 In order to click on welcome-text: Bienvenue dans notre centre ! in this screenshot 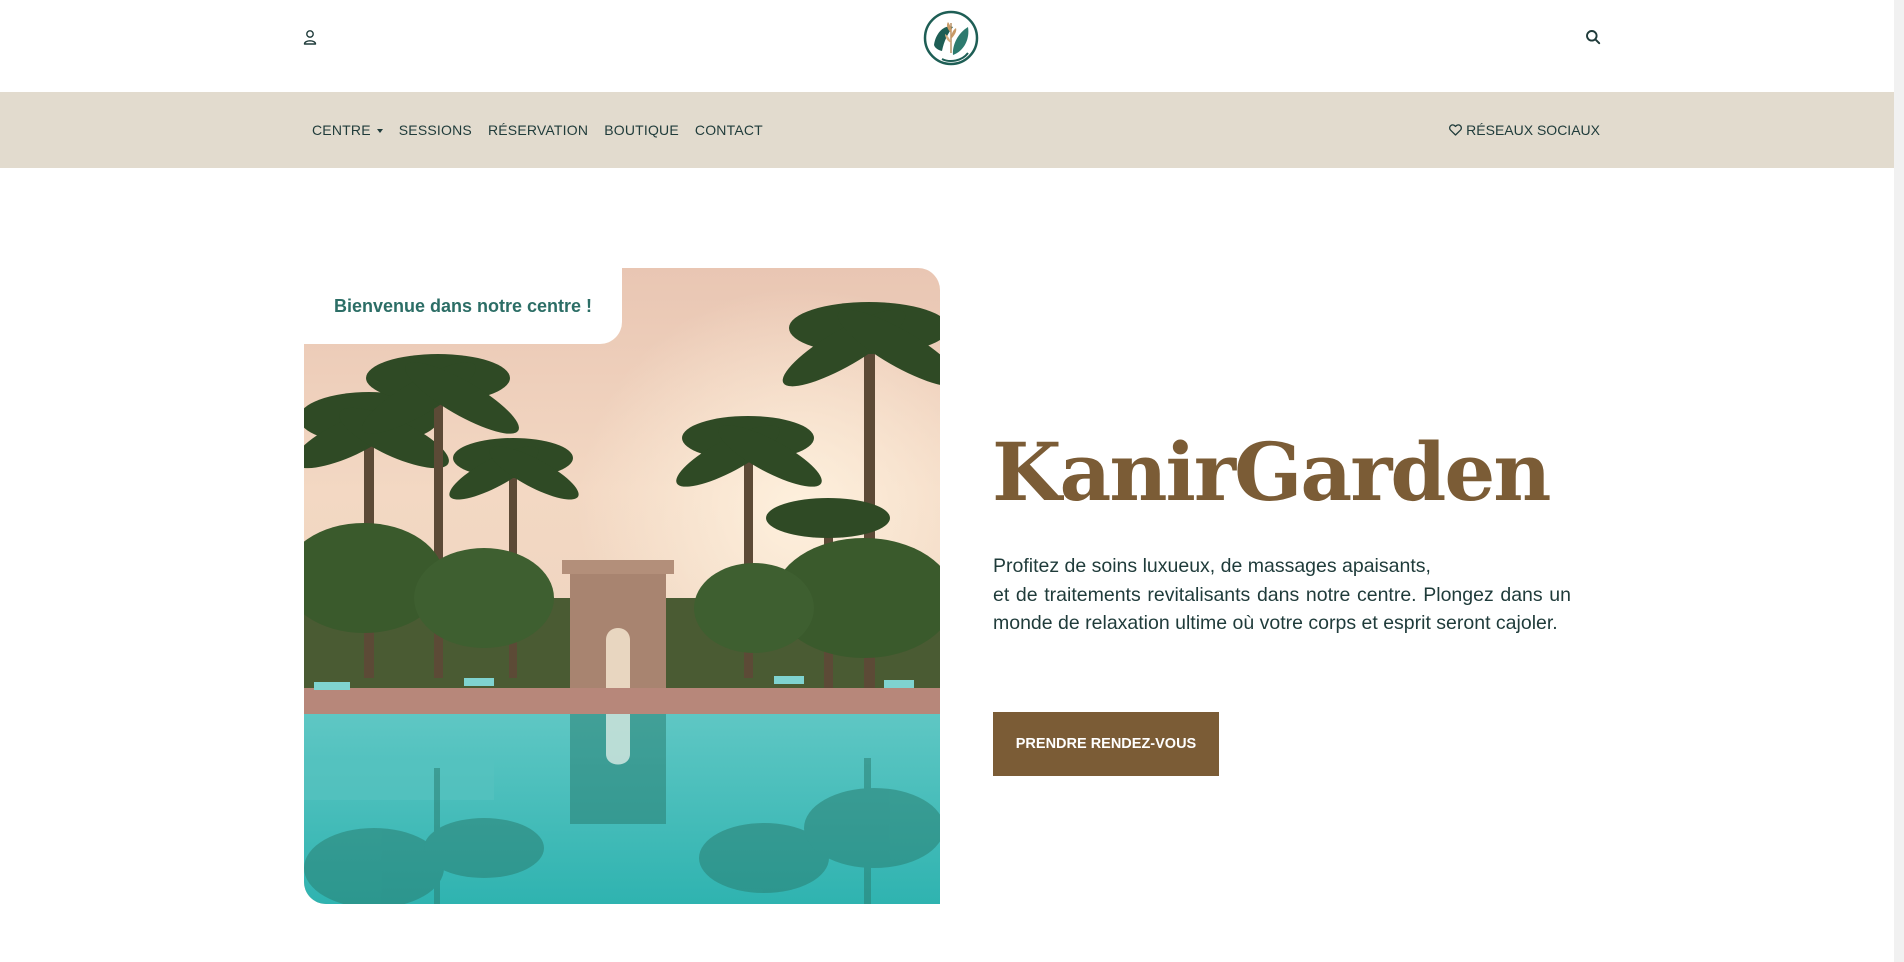, I will do `click(463, 305)`.